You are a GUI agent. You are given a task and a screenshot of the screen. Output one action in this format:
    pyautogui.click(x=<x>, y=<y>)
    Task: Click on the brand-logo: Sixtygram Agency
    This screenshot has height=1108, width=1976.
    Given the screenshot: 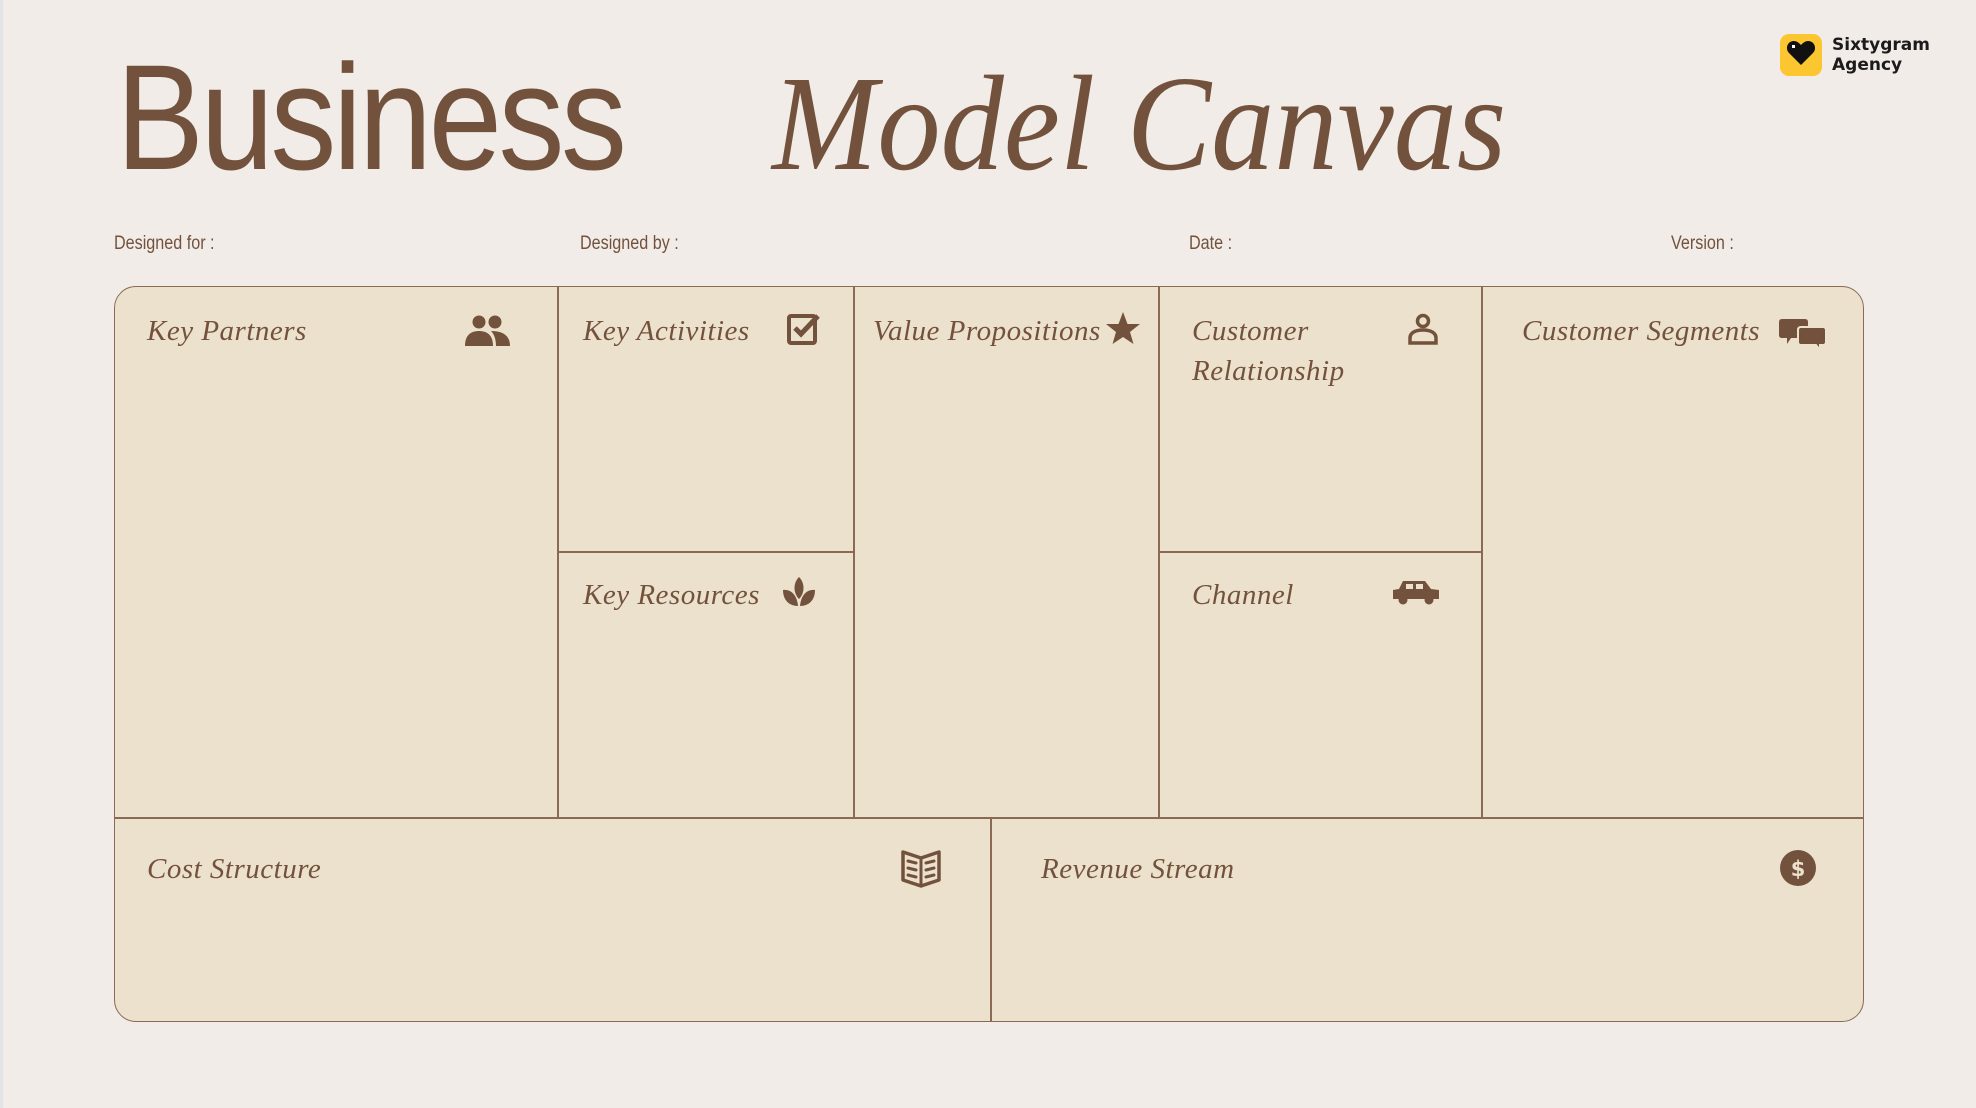 What is the action you would take?
    pyautogui.click(x=1855, y=55)
    